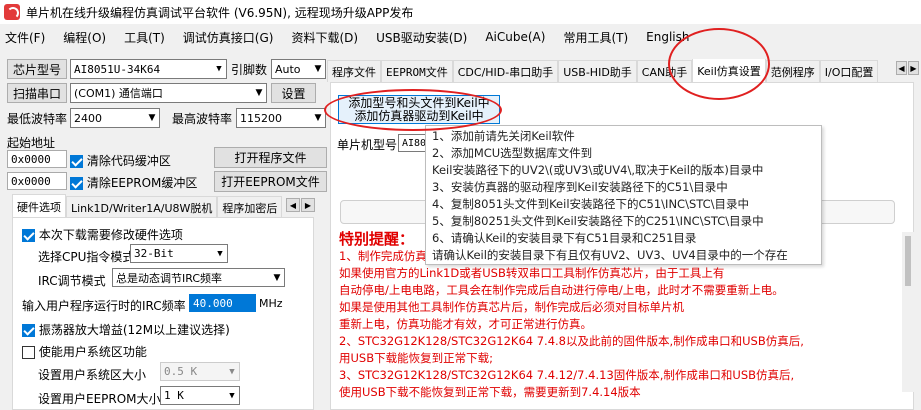  What do you see at coordinates (490, 392) in the screenshot?
I see `warning-line: 使用USB下载不能恢复到正常下载，需要更新到7.4.14版本` at bounding box center [490, 392].